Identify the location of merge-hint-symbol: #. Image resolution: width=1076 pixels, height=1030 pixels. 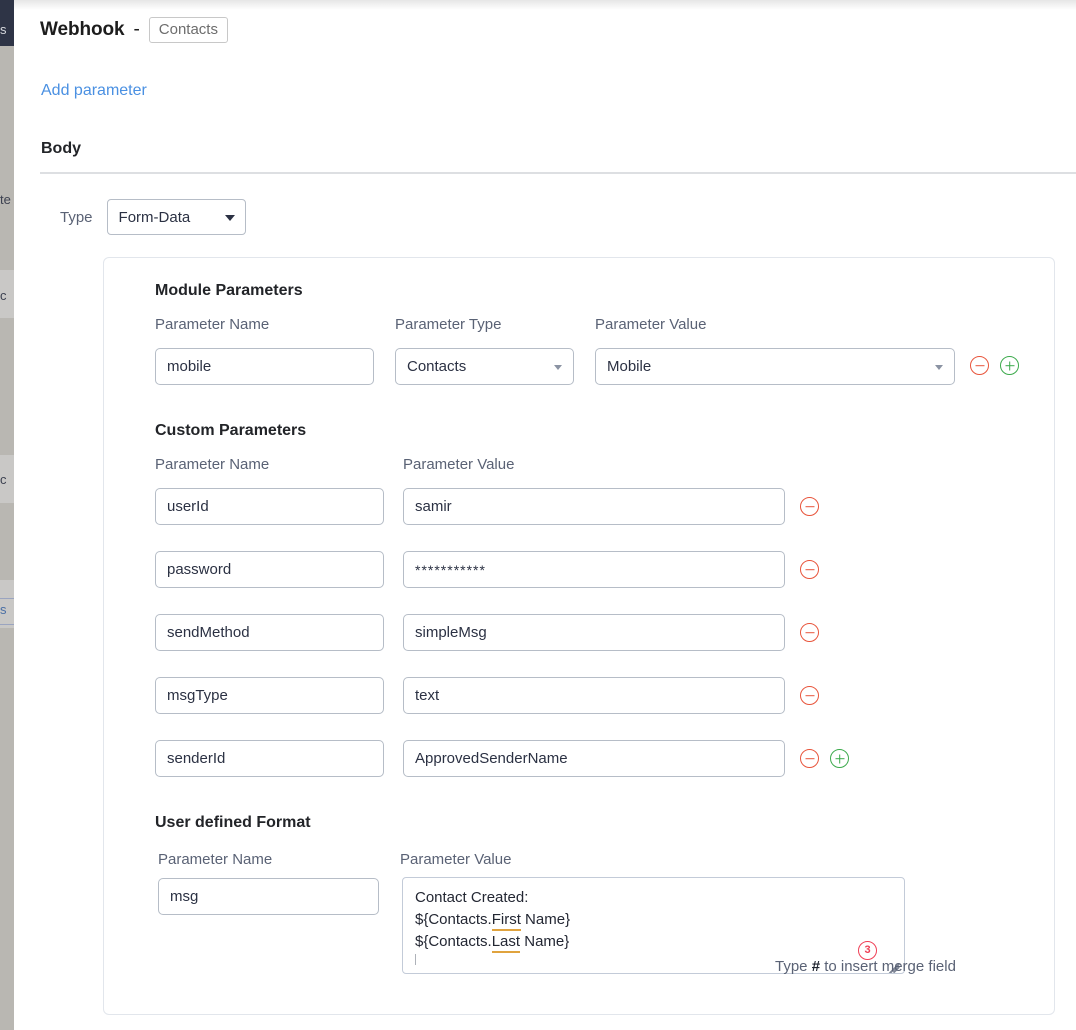
(816, 966).